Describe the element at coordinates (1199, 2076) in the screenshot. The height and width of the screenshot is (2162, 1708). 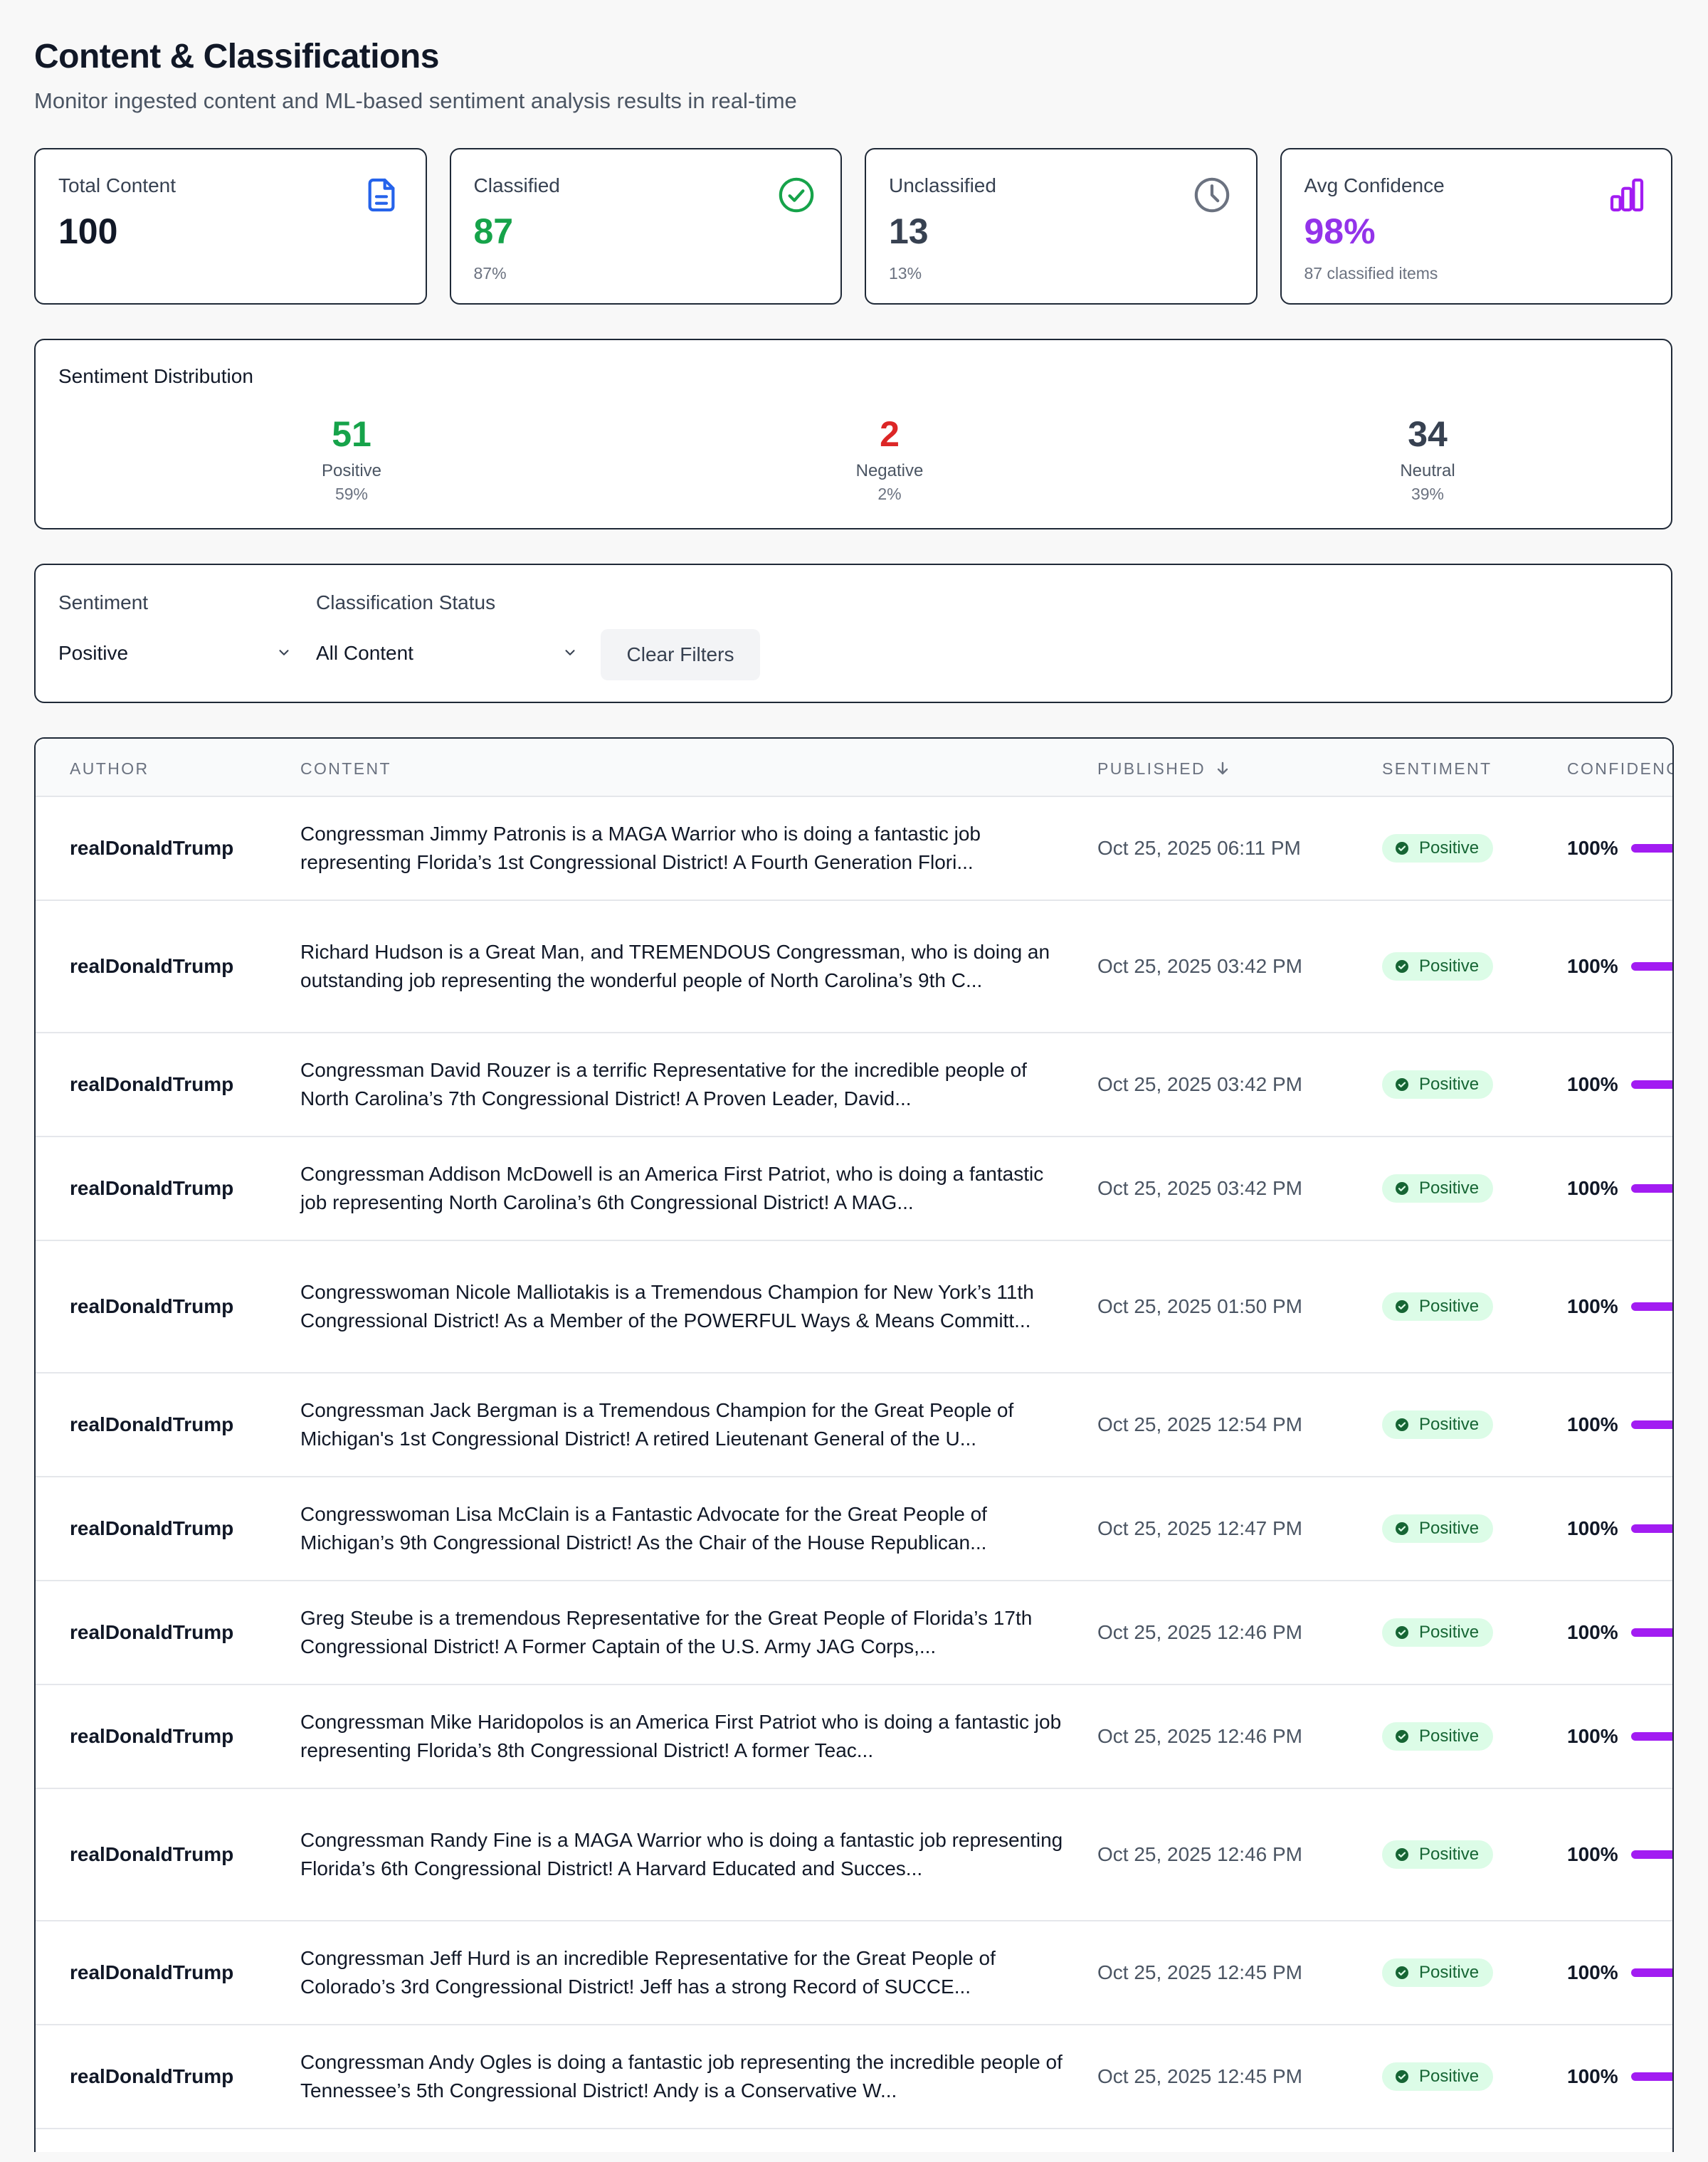
I see `row-published: Oct 25, 2025 12:45 PM` at that location.